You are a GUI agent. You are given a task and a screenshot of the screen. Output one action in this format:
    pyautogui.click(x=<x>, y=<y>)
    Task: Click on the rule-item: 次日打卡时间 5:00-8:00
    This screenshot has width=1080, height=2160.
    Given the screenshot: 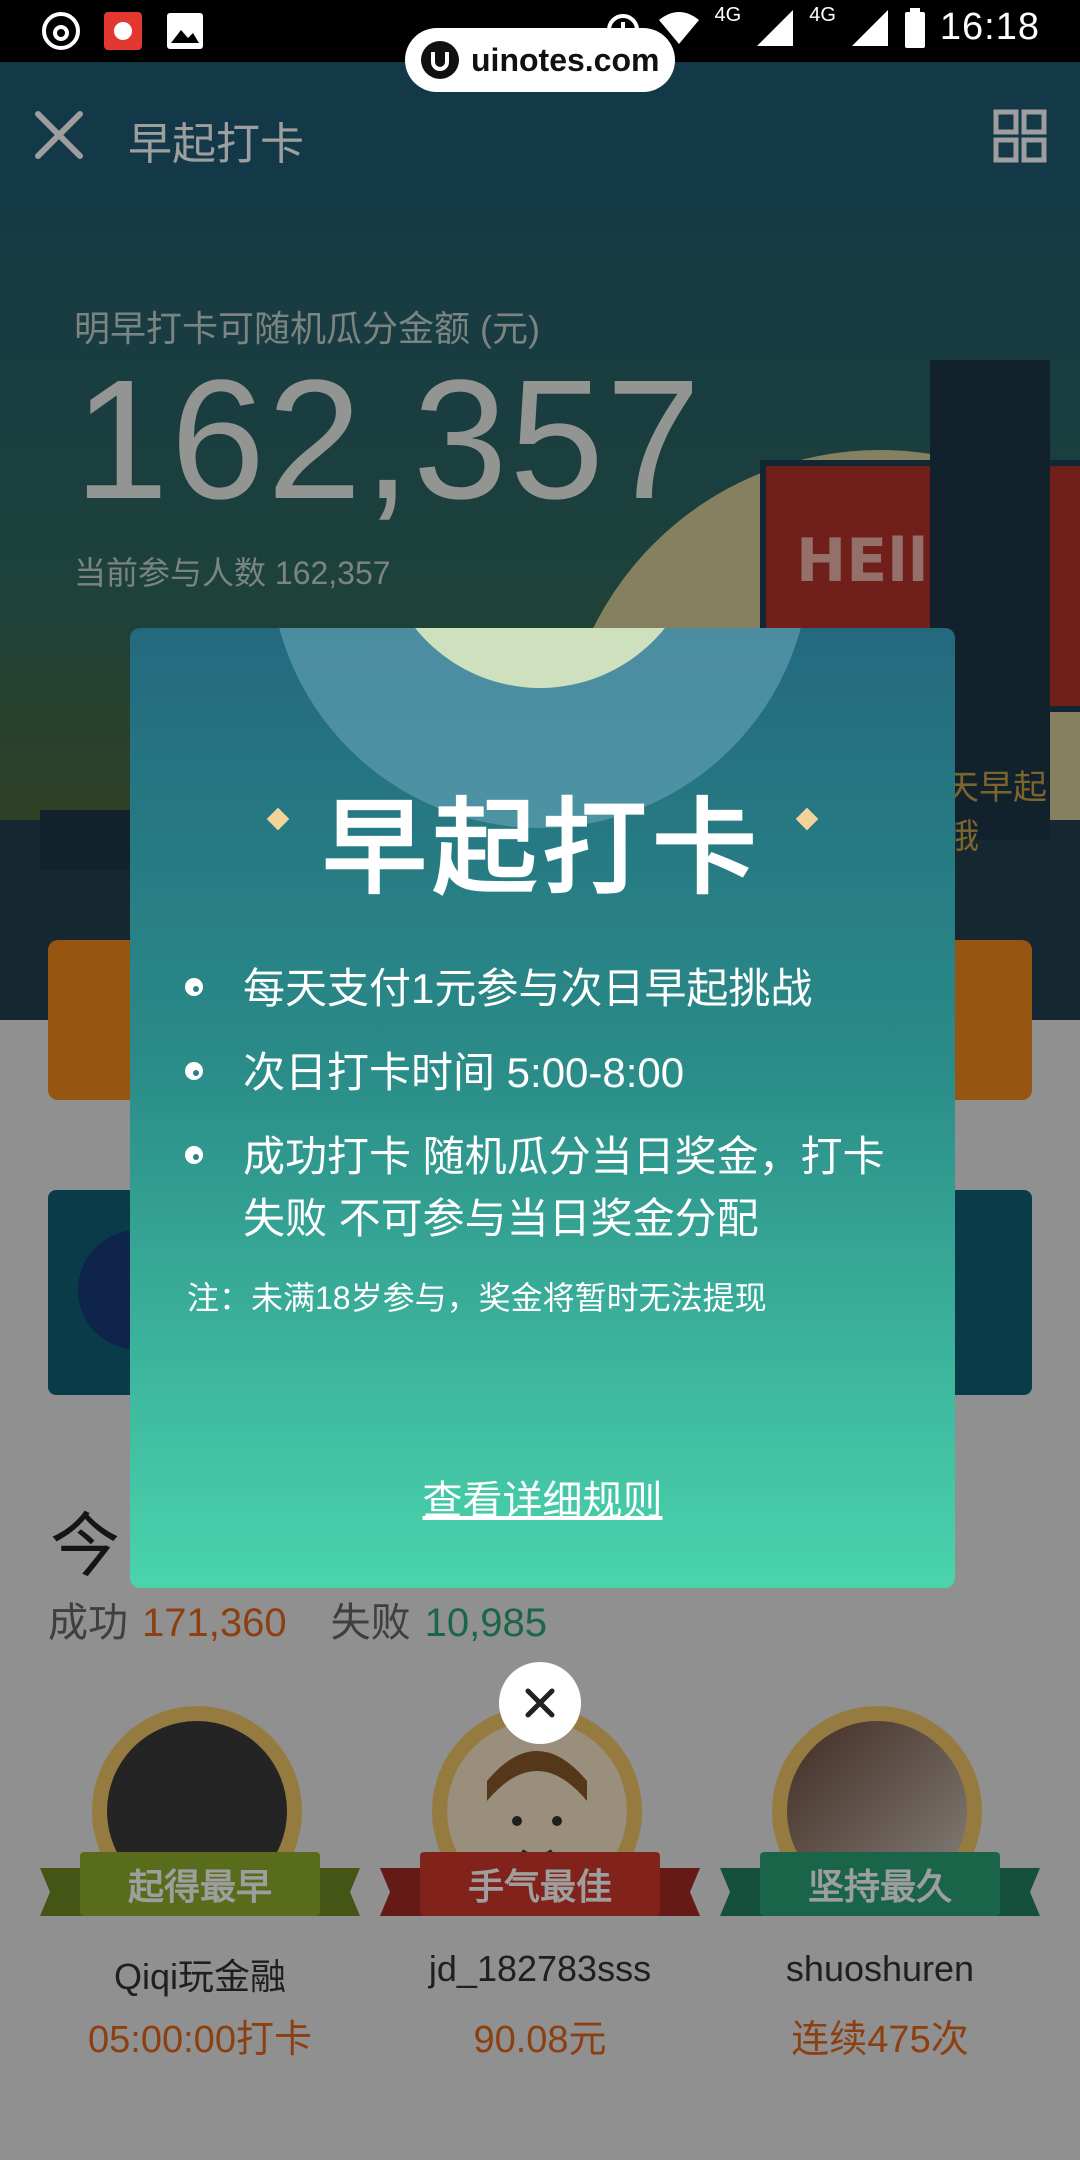 What is the action you would take?
    pyautogui.click(x=550, y=1073)
    